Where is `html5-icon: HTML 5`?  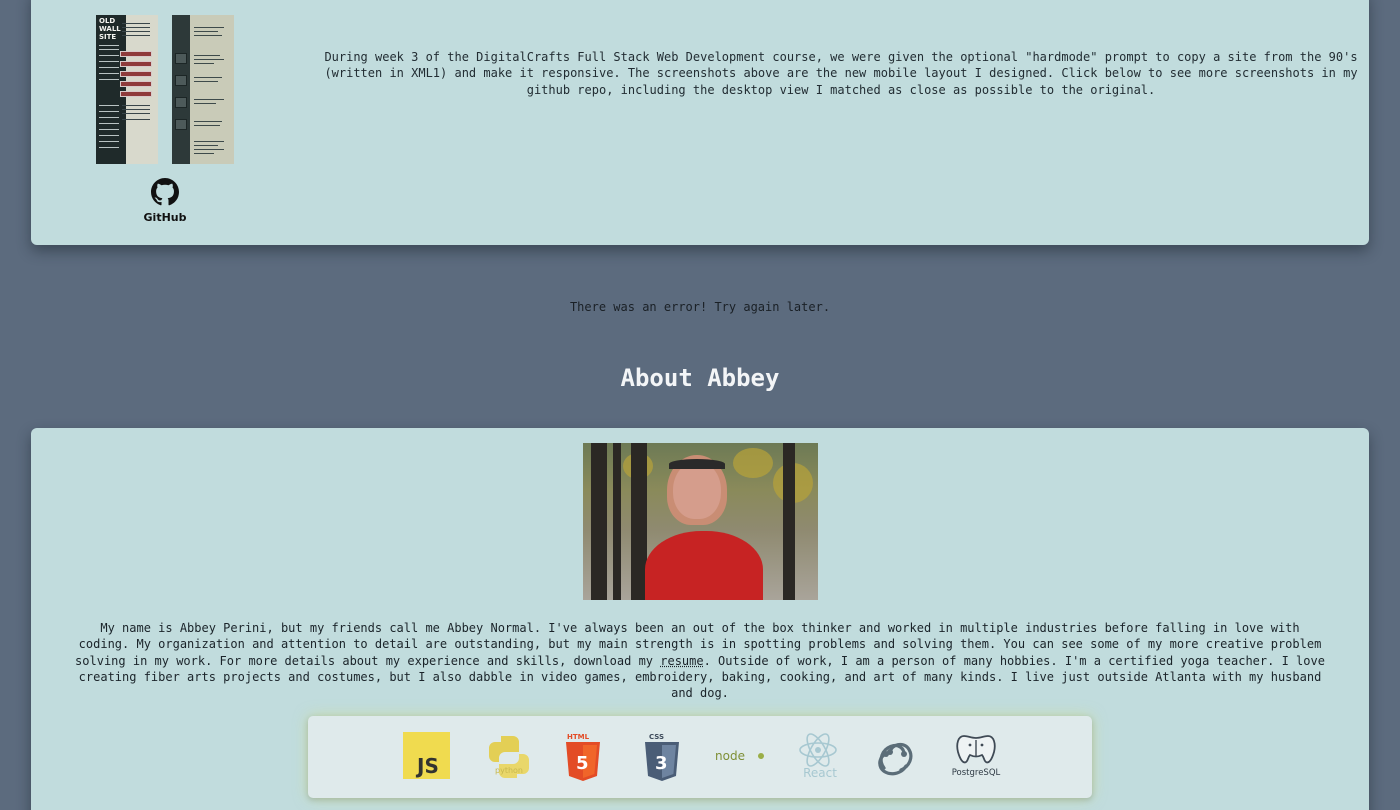 html5-icon: HTML 5 is located at coordinates (588, 757).